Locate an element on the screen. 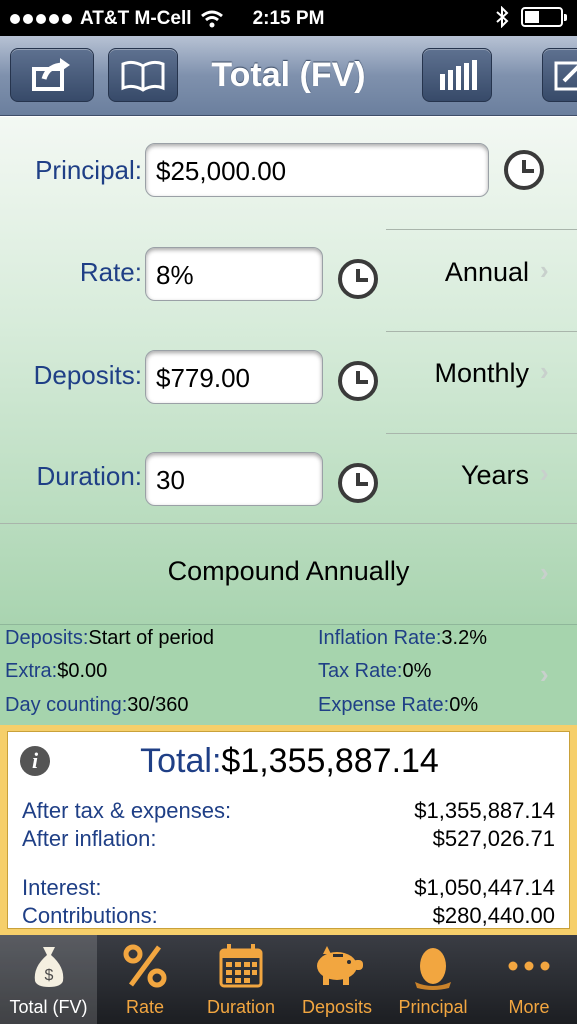  result-value: $1,355,887.14 is located at coordinates (484, 810).